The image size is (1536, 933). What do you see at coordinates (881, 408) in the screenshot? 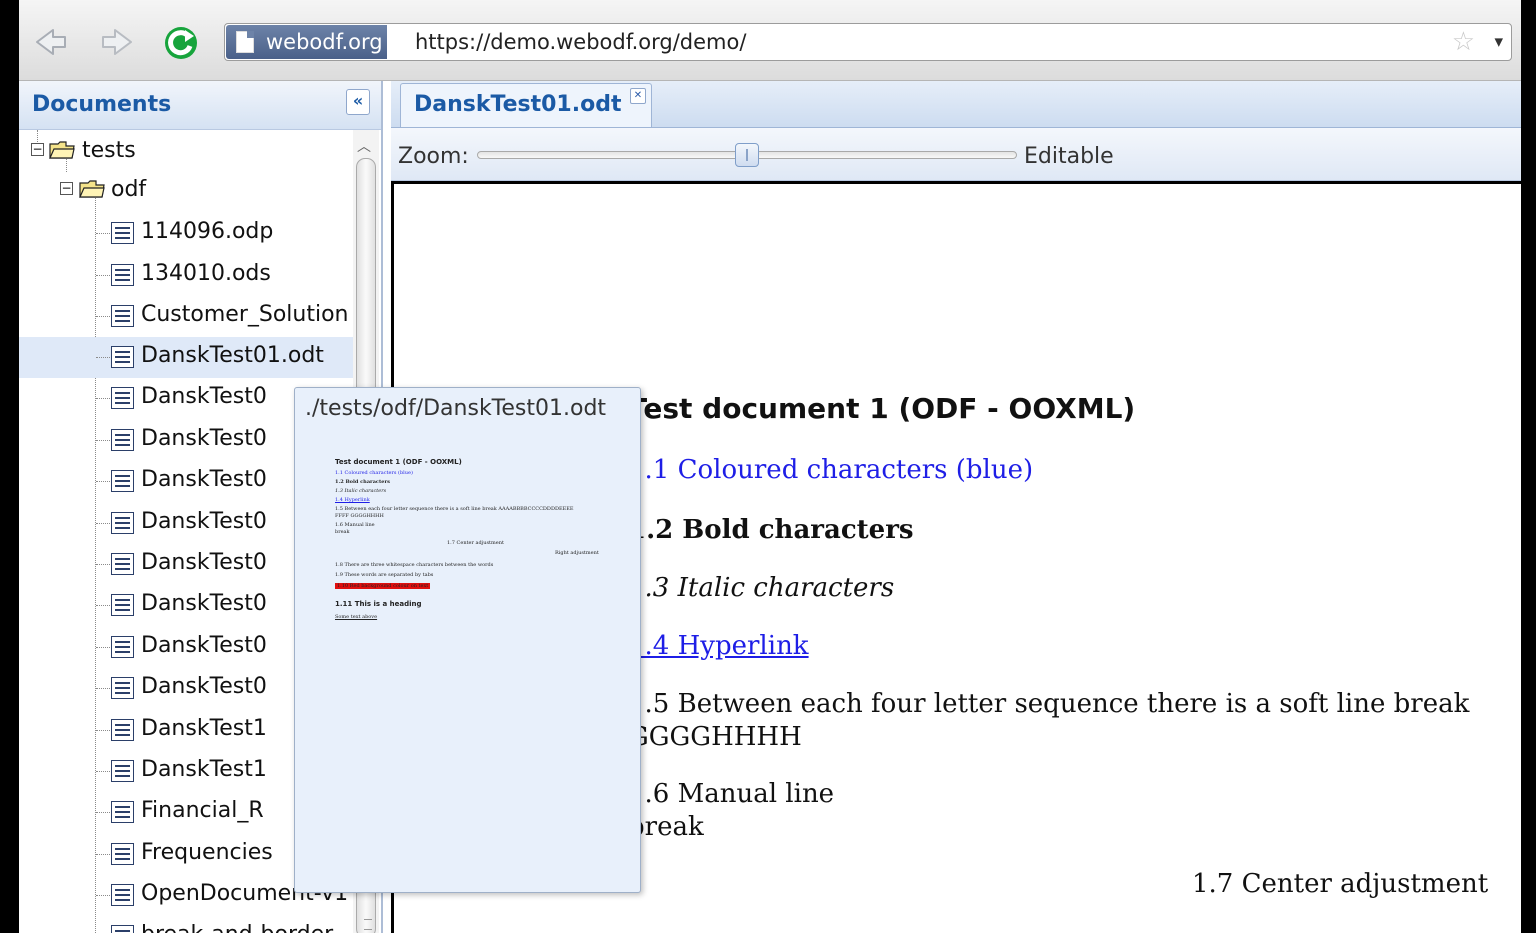
I see `doc-heading: Test document 1 (ODF - OOXML)` at bounding box center [881, 408].